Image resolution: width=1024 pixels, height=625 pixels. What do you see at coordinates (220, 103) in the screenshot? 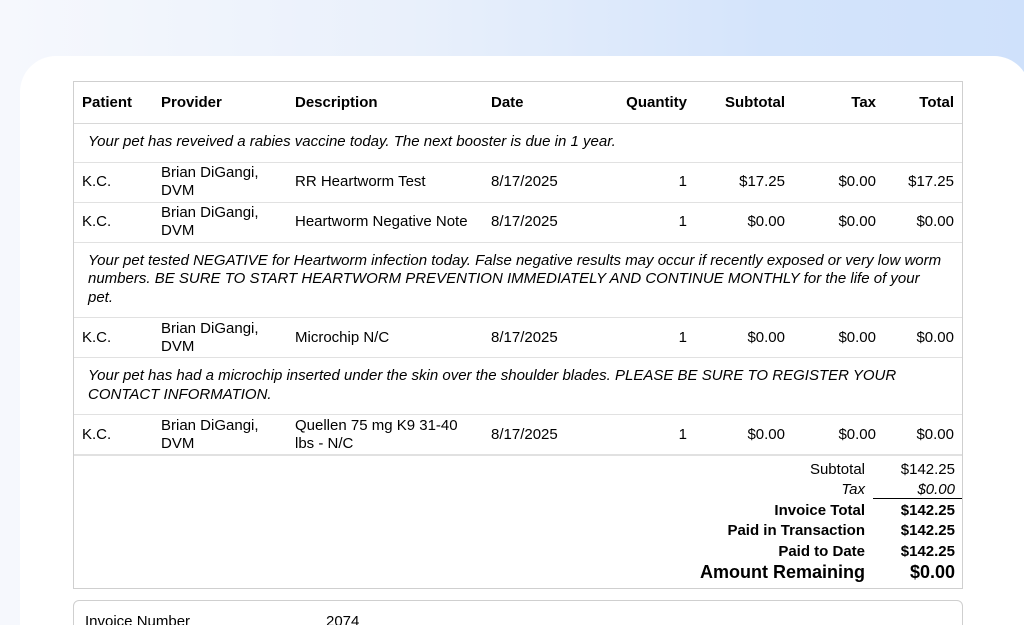
I see `col-provider: Provider` at bounding box center [220, 103].